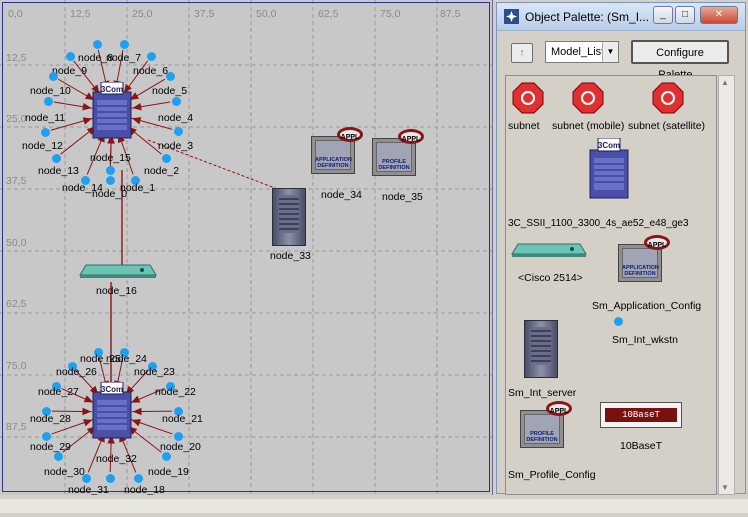 The height and width of the screenshot is (517, 748). I want to click on x-tick: 25,0, so click(142, 14).